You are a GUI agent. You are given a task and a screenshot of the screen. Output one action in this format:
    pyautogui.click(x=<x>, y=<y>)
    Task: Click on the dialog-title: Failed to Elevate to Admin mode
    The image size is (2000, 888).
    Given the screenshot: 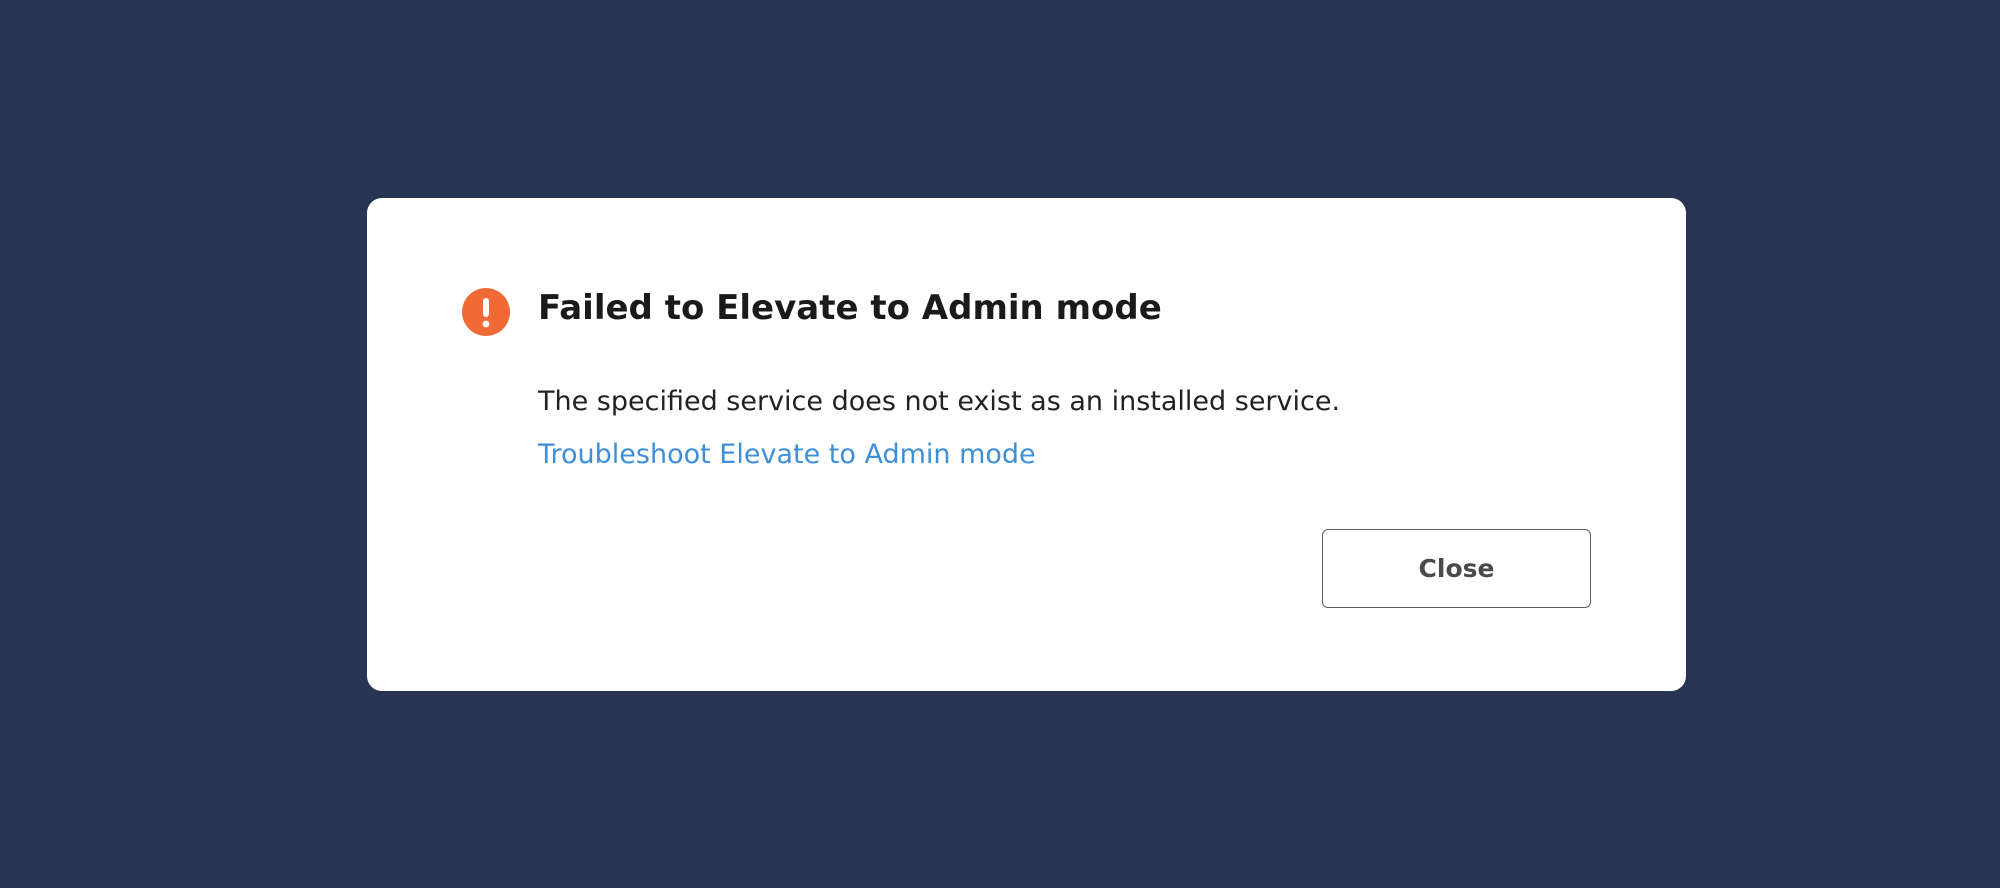 What is the action you would take?
    pyautogui.click(x=850, y=308)
    